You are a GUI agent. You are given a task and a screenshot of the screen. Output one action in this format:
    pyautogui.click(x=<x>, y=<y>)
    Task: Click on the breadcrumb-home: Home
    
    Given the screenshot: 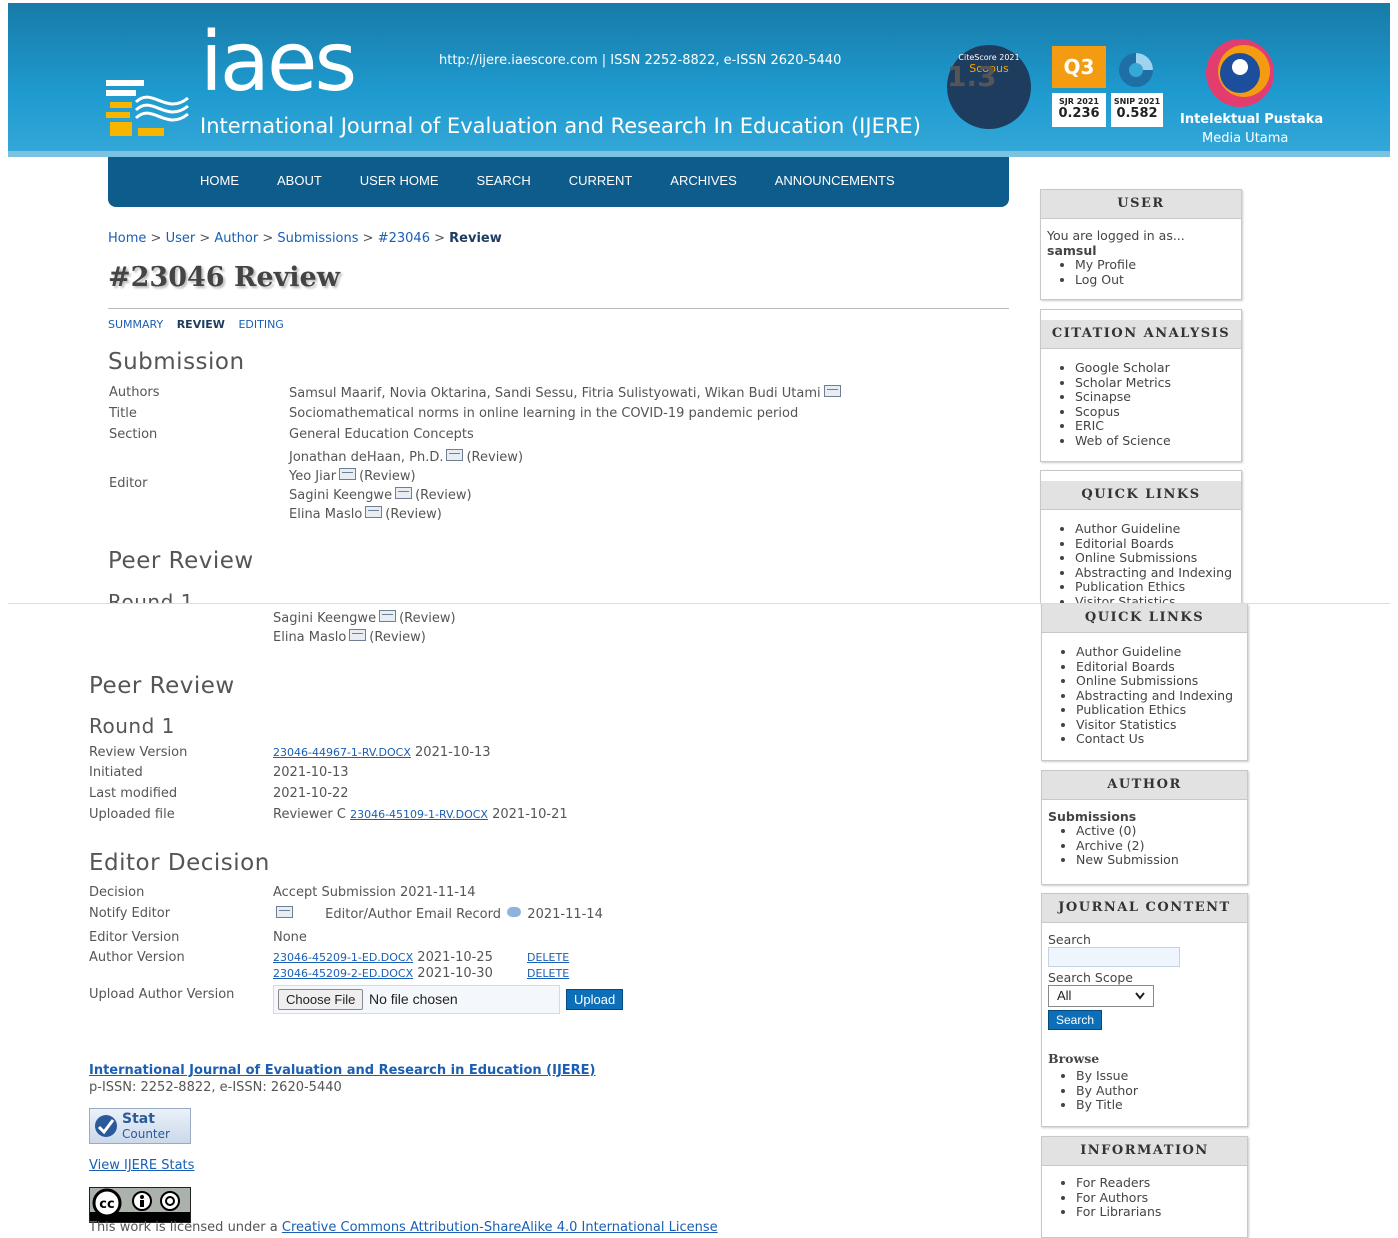 What is the action you would take?
    pyautogui.click(x=127, y=238)
    